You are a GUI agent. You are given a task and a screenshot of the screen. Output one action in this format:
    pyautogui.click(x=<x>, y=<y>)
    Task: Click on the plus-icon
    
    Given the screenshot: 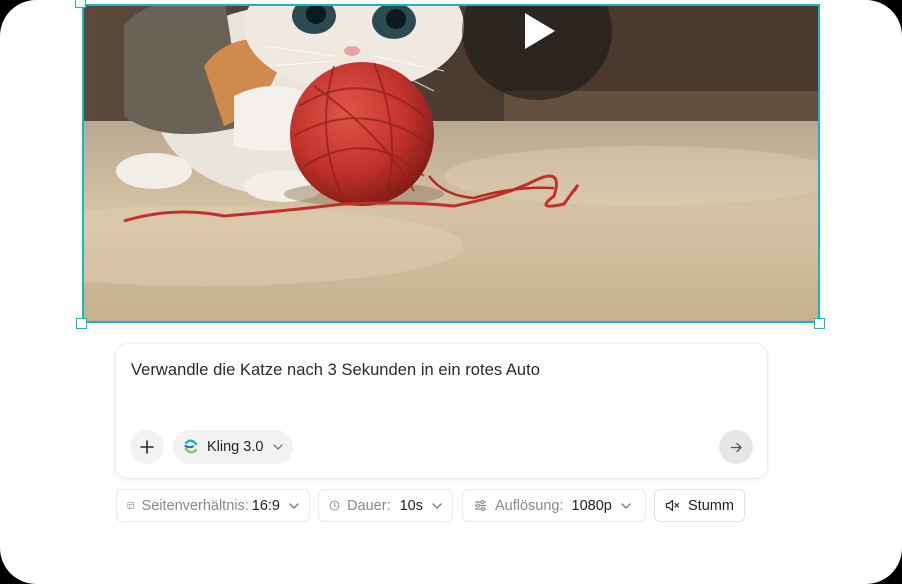 What is the action you would take?
    pyautogui.click(x=147, y=447)
    